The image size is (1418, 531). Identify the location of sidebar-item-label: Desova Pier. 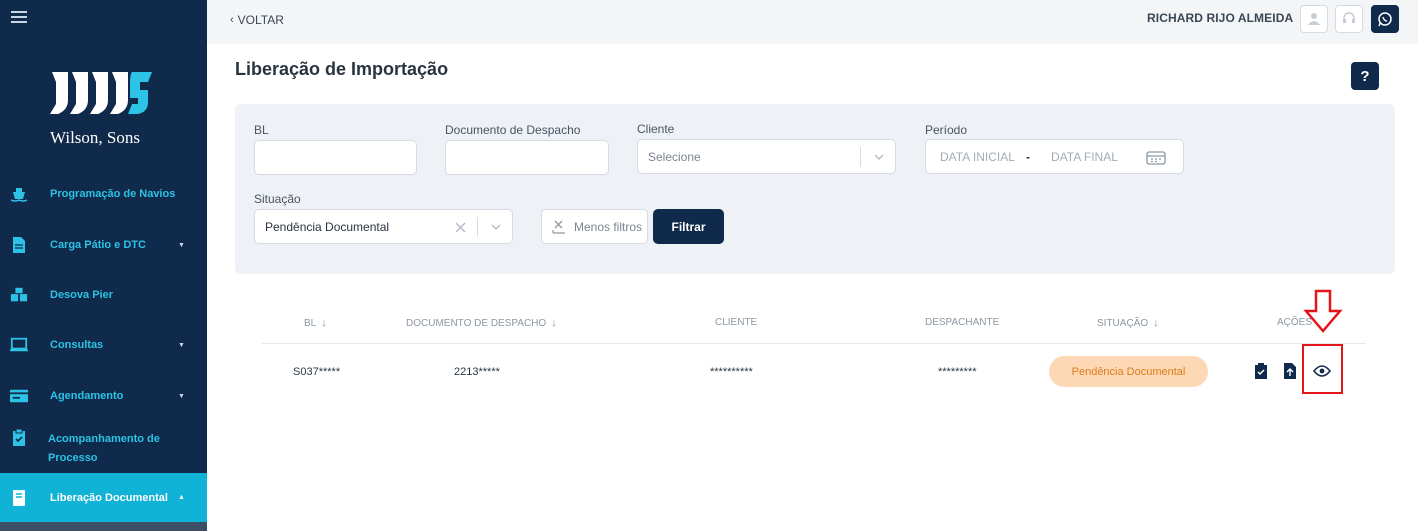
(81, 295).